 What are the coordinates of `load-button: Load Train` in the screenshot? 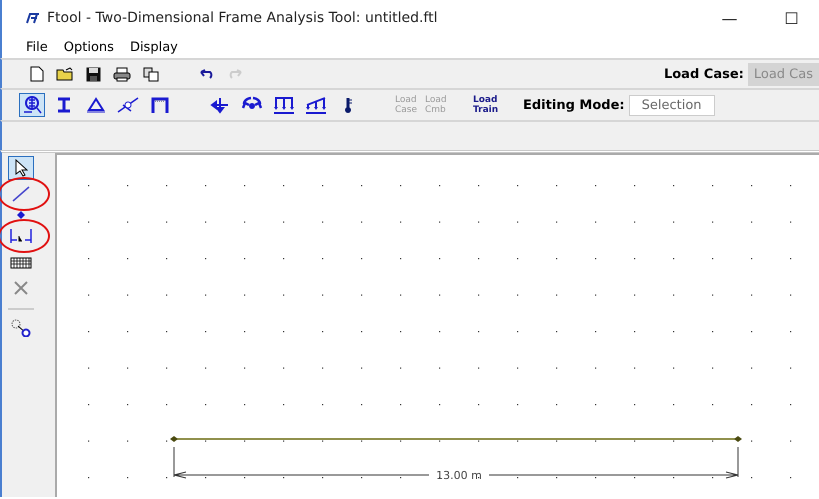 It's located at (486, 105).